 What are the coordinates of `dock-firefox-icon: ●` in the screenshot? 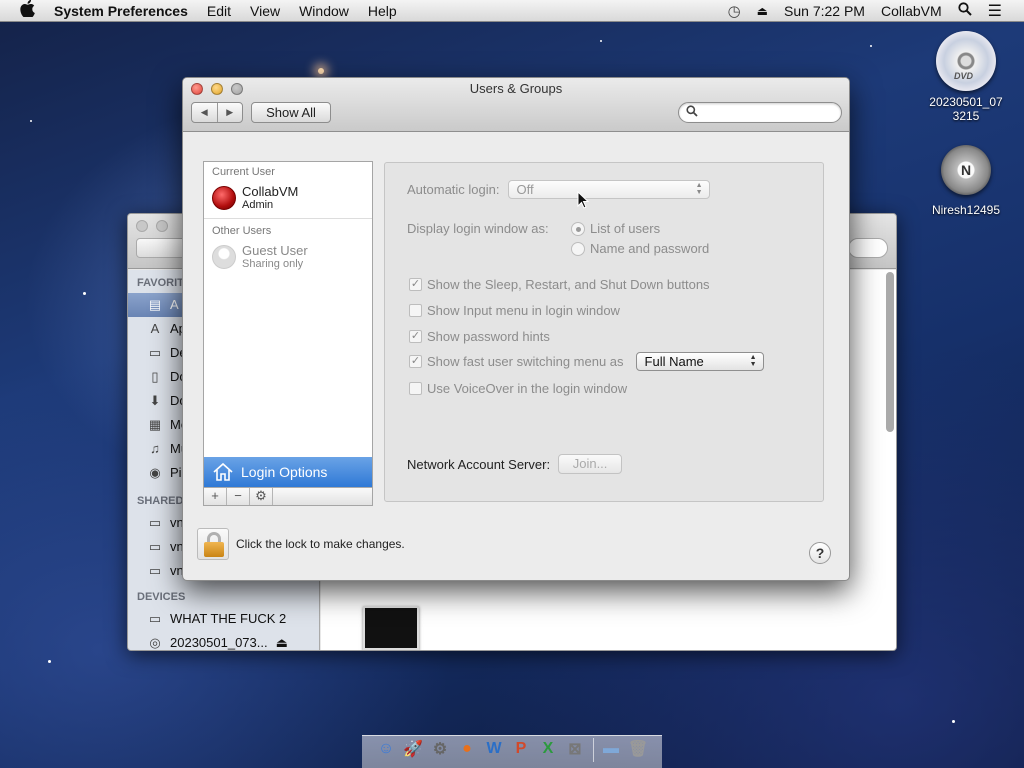 It's located at (467, 749).